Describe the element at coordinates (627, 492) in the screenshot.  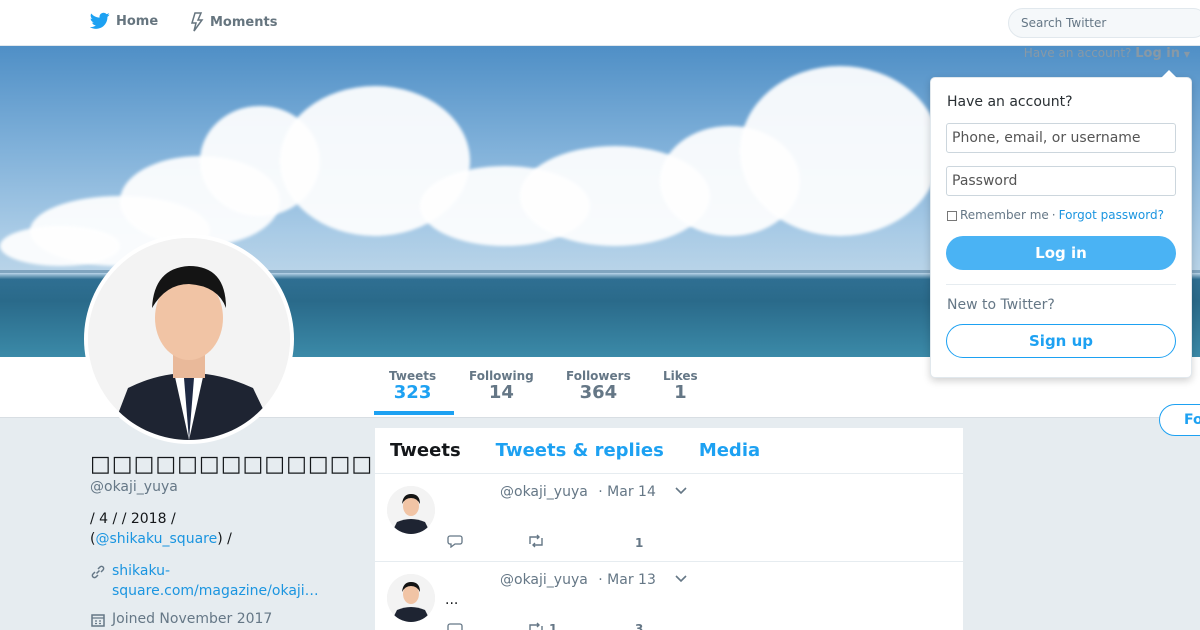
I see `tweet-date: · Mar 14` at that location.